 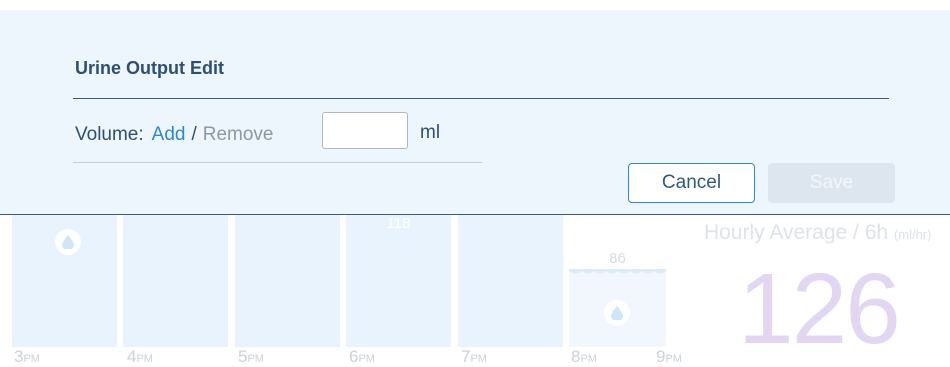 I want to click on hour-label-3pm: 3PM, so click(x=27, y=356).